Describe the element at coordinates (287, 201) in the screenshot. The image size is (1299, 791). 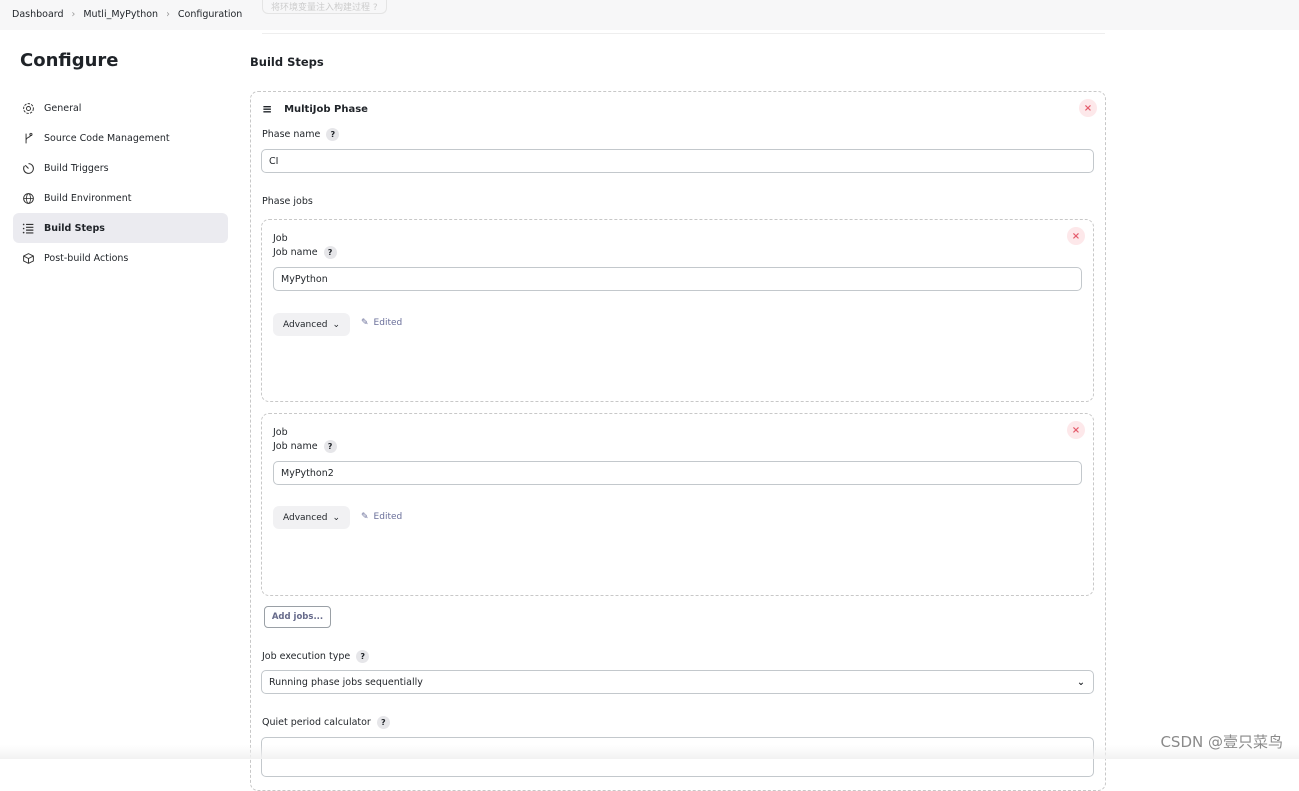
I see `phase-jobs-label: Phase jobs` at that location.